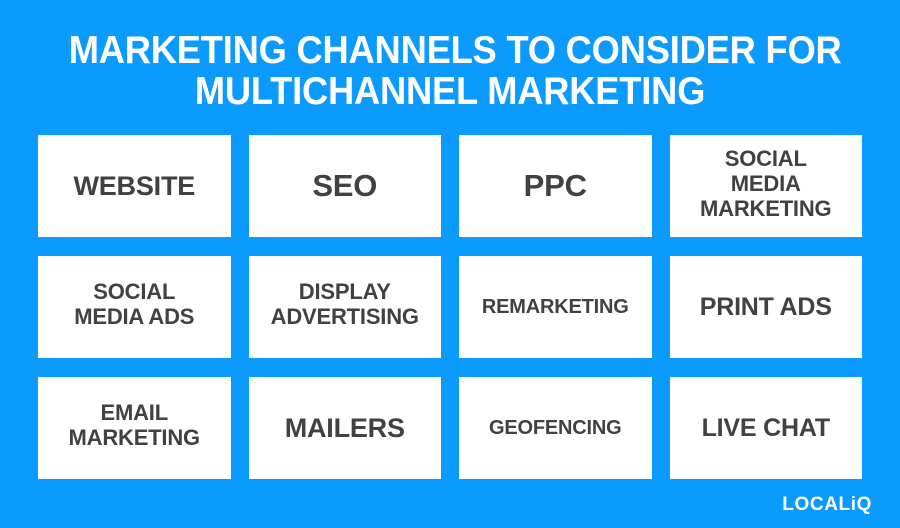  What do you see at coordinates (827, 504) in the screenshot?
I see `localiq-logo: LOCALiQ` at bounding box center [827, 504].